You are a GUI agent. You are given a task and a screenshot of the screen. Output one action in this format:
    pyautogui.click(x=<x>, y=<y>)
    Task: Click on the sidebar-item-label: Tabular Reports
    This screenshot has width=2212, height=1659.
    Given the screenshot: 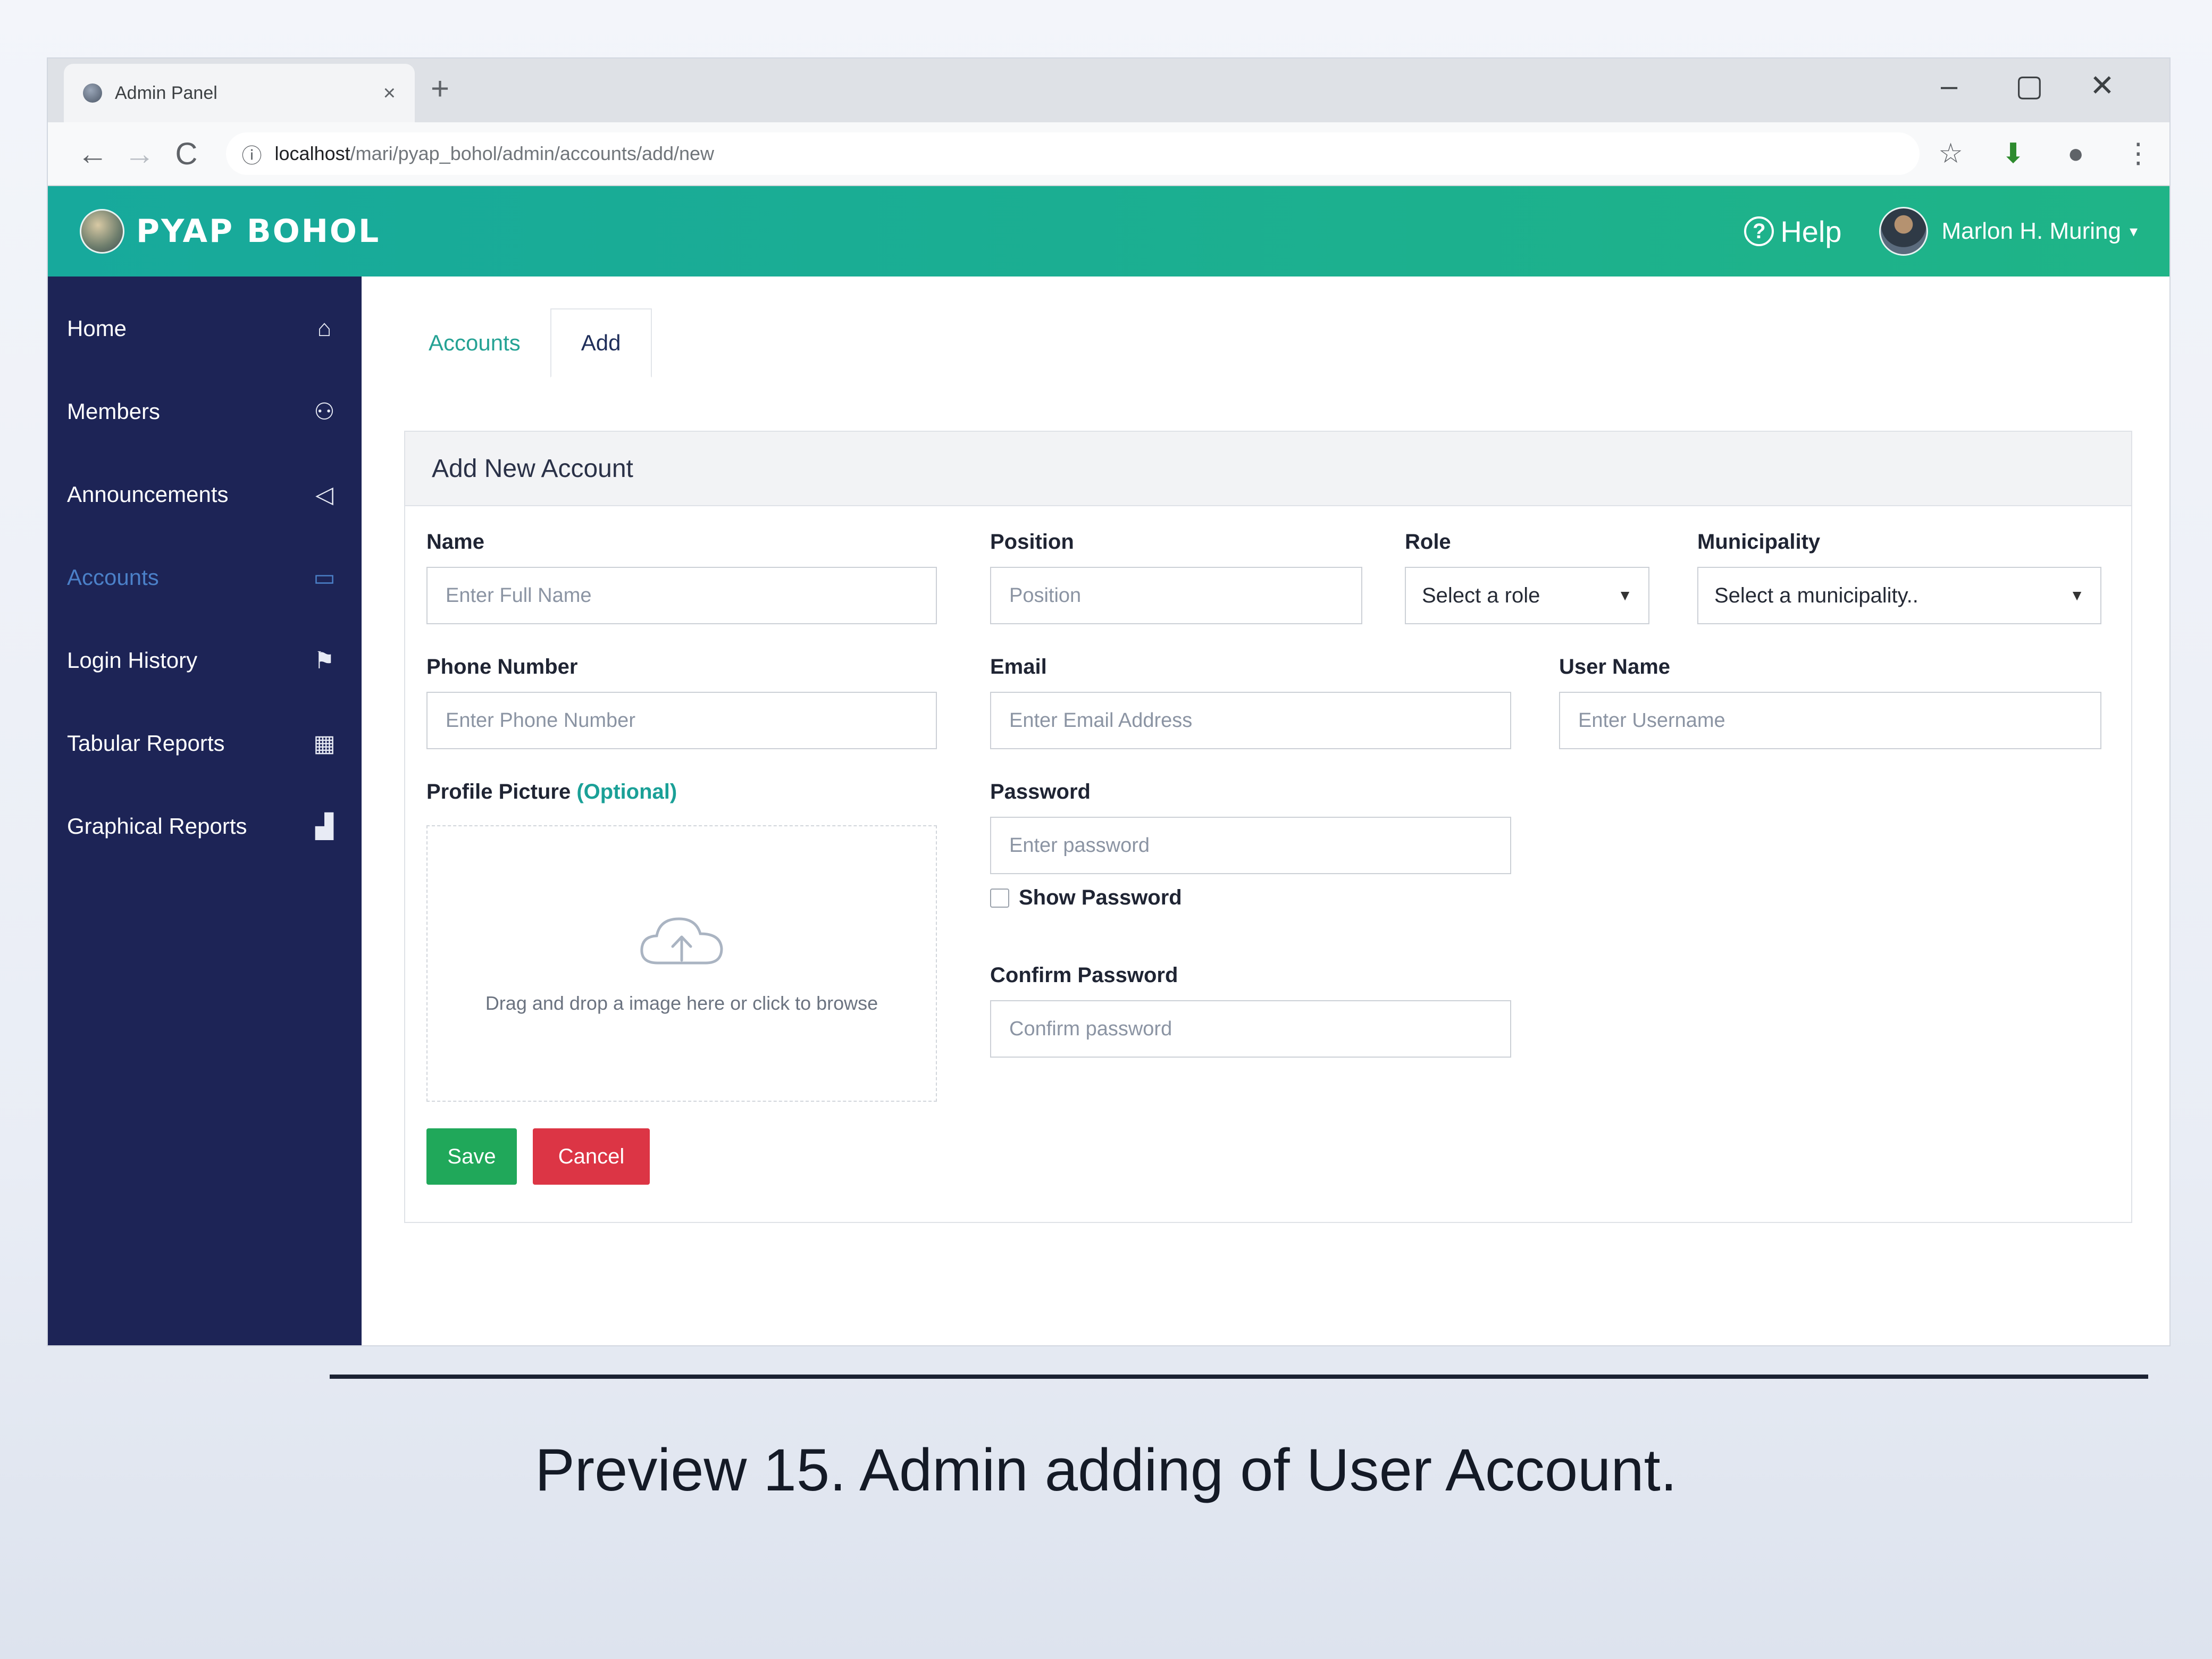 What is the action you would take?
    pyautogui.click(x=146, y=743)
    